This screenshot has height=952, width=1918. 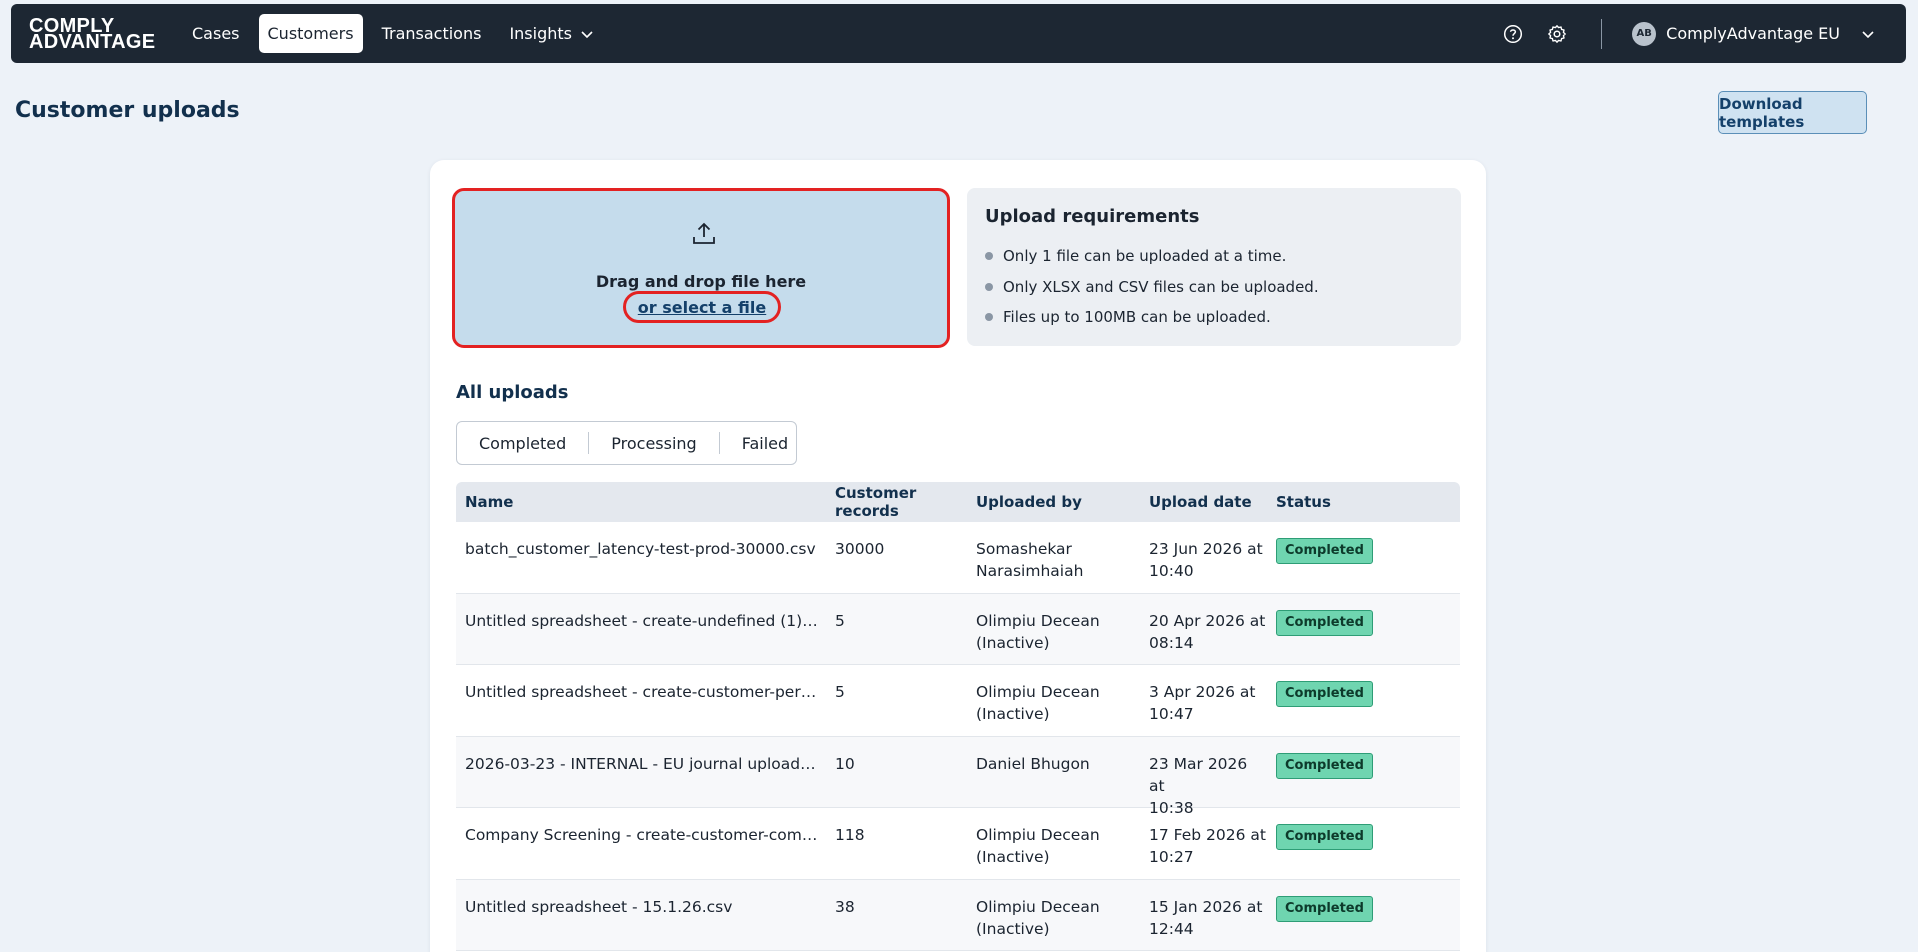 What do you see at coordinates (1207, 620) in the screenshot?
I see `date-line: 20 Apr 2026 at` at bounding box center [1207, 620].